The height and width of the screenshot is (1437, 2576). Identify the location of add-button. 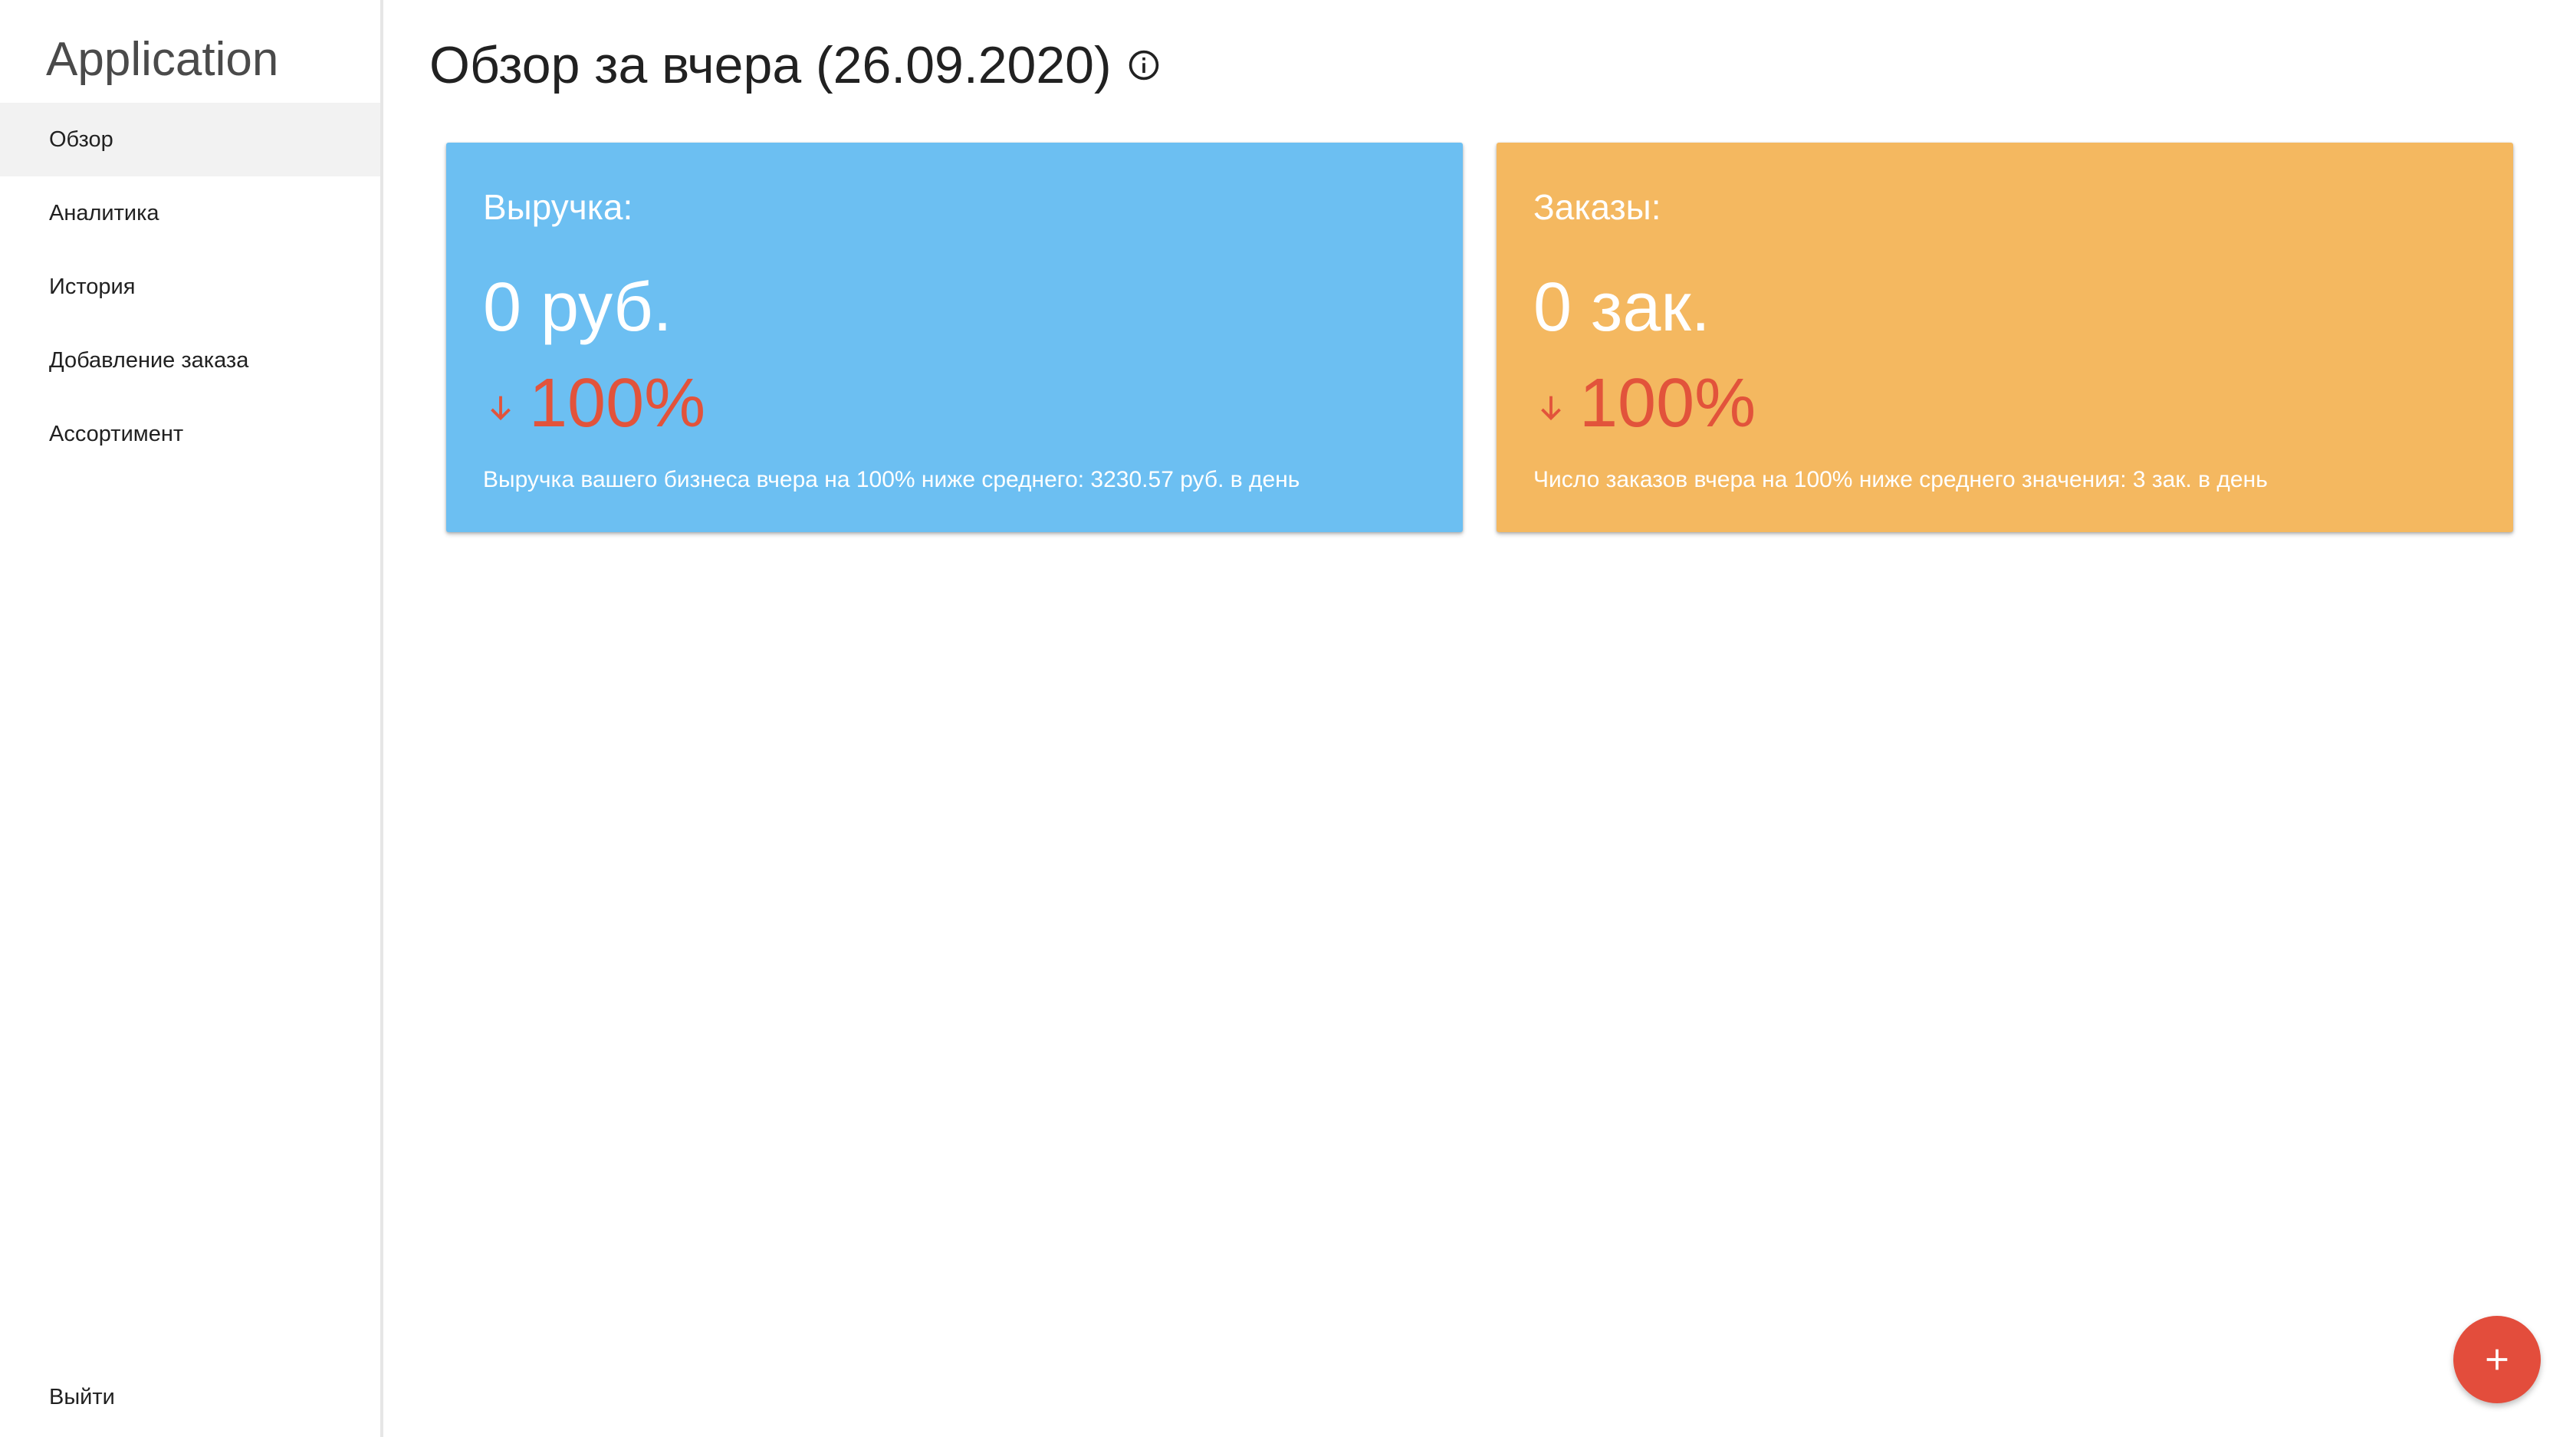
(2497, 1359).